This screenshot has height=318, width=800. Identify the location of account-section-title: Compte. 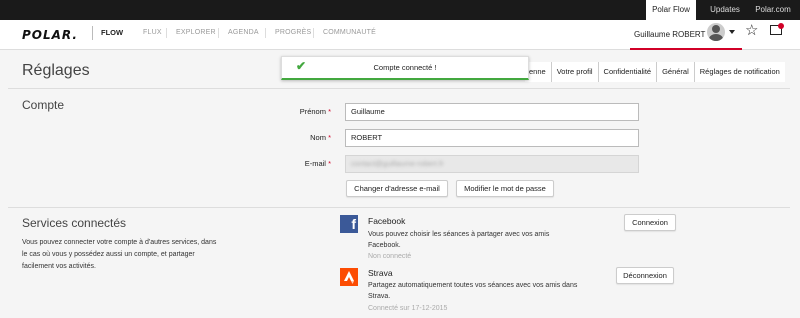
(43, 105).